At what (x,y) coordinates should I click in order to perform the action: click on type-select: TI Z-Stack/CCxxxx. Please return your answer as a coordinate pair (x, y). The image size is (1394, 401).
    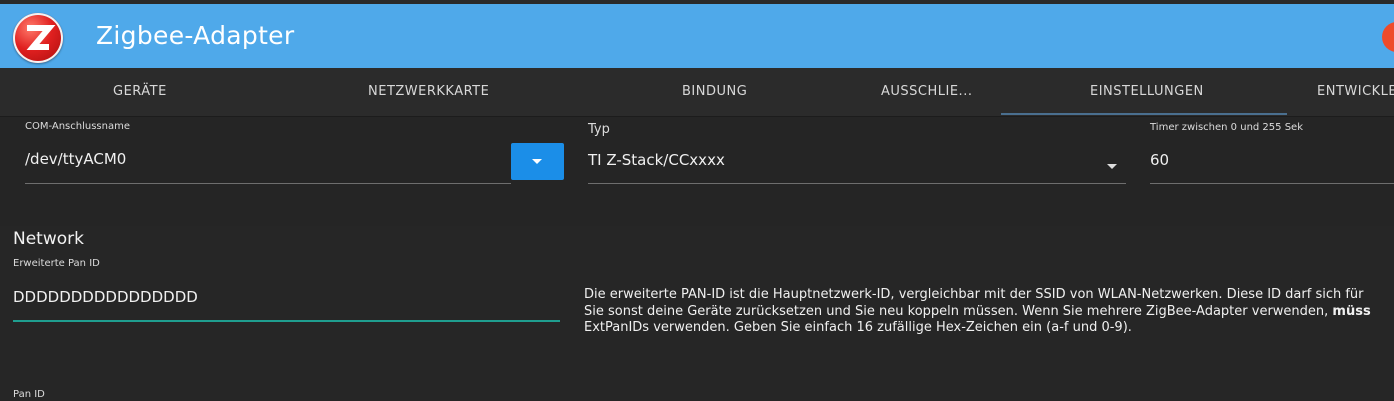
    Looking at the image, I should click on (656, 160).